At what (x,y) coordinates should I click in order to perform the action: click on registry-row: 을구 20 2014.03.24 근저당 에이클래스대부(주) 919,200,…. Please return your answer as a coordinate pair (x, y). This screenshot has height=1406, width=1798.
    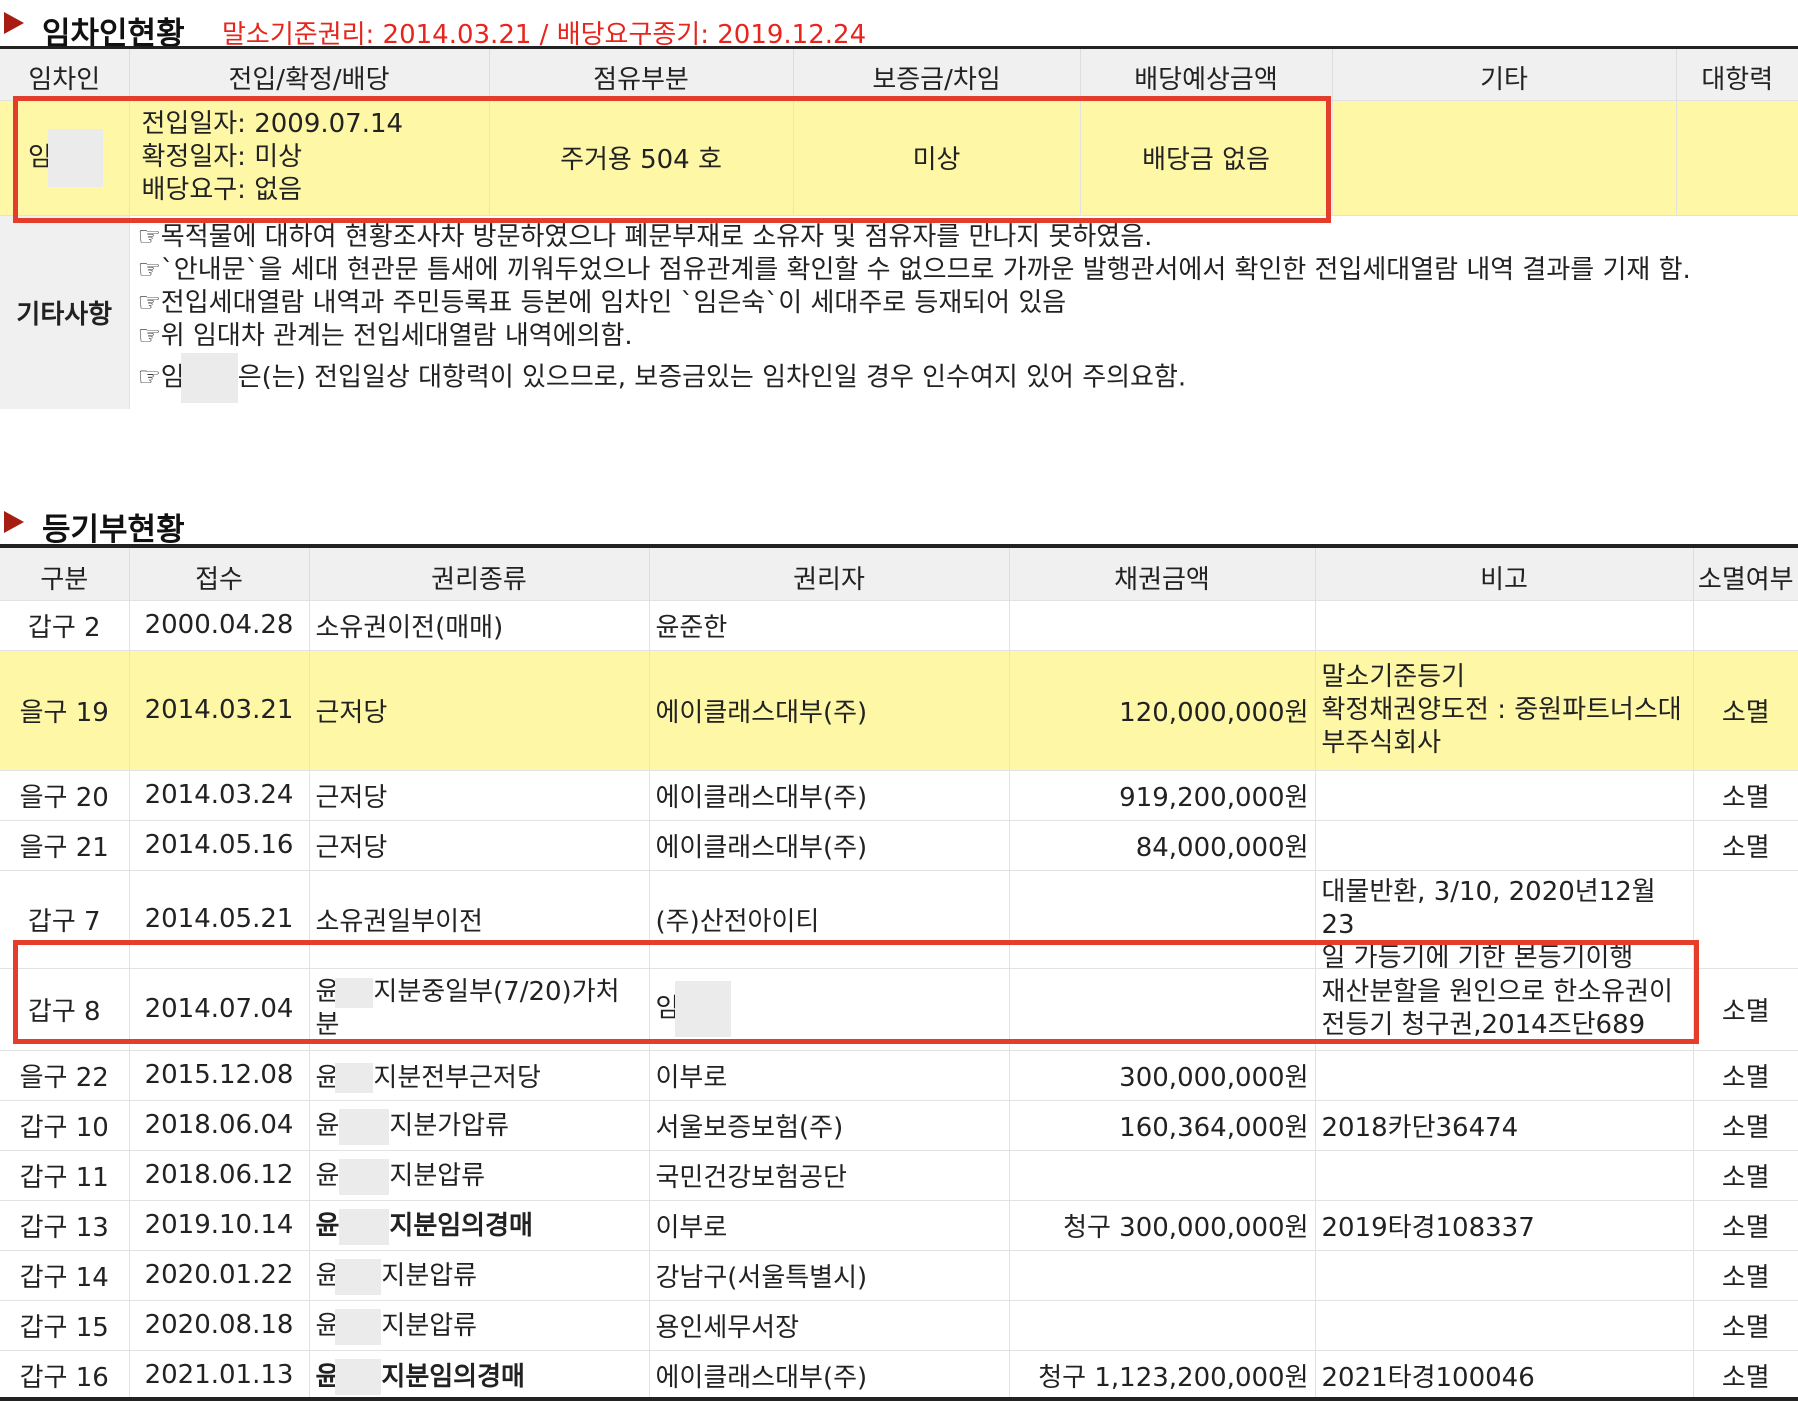
    Looking at the image, I should click on (899, 794).